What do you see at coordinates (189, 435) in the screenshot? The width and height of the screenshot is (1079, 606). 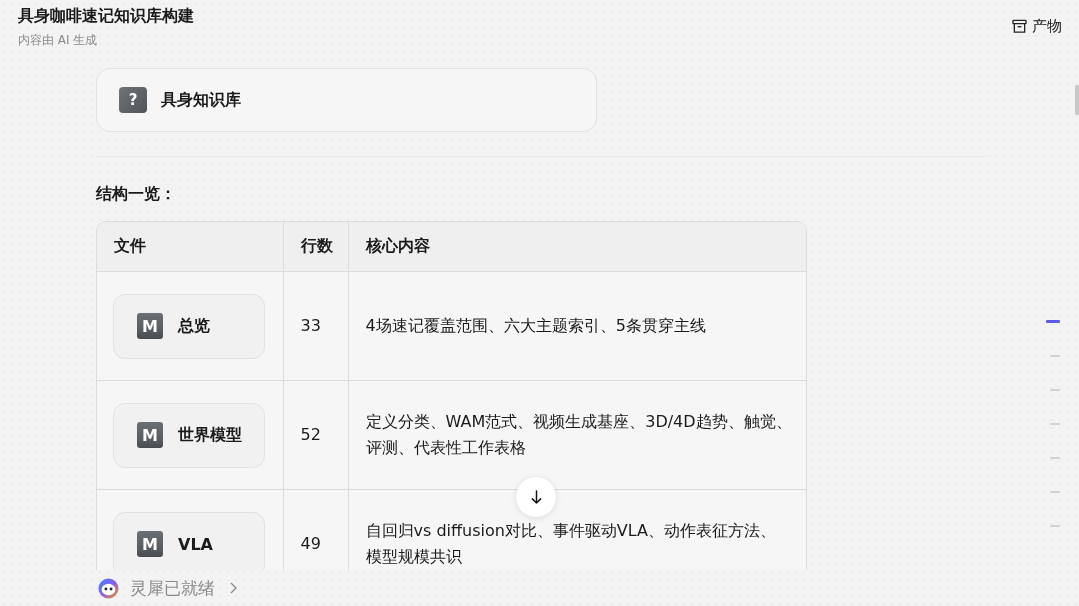 I see `file-chip: M 世界模型` at bounding box center [189, 435].